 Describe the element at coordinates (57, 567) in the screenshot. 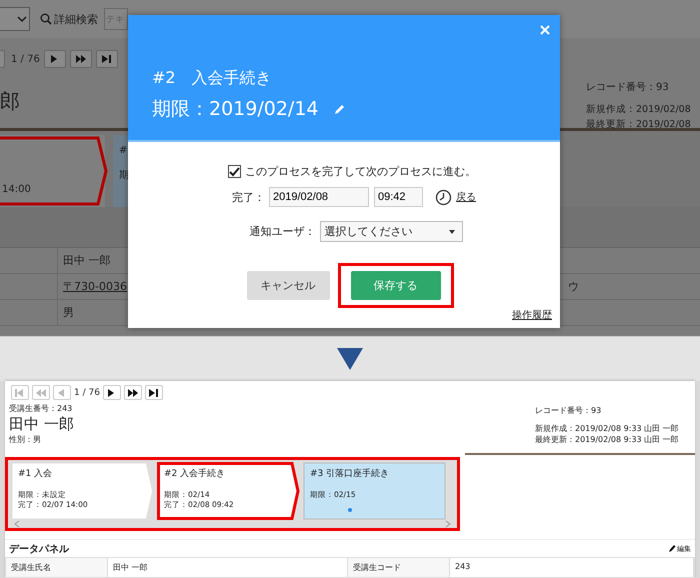

I see `table-cell: 受講生氏名` at that location.